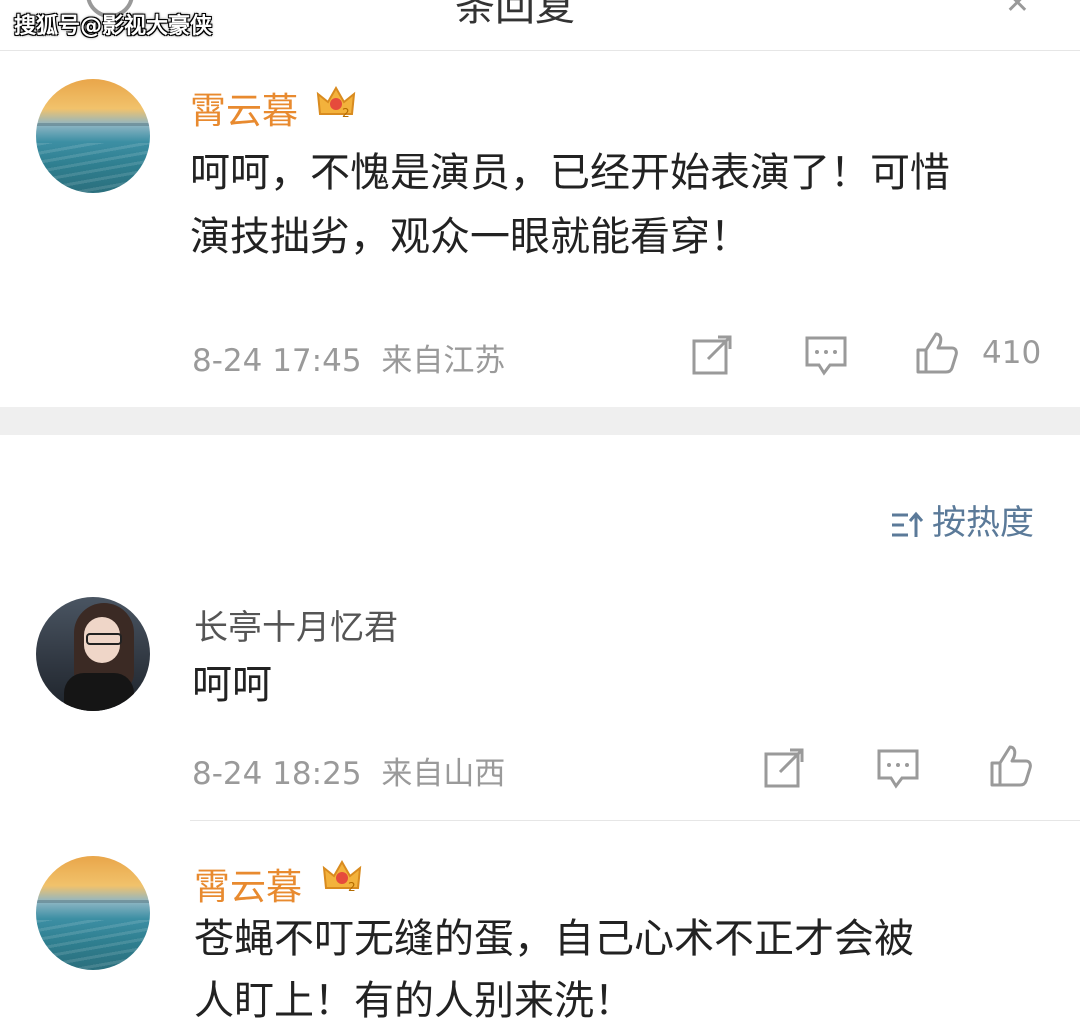 The height and width of the screenshot is (1035, 1080). Describe the element at coordinates (570, 173) in the screenshot. I see `comment-text-line: 呵呵，不愧是演员，已经开始表演了！可惜` at that location.